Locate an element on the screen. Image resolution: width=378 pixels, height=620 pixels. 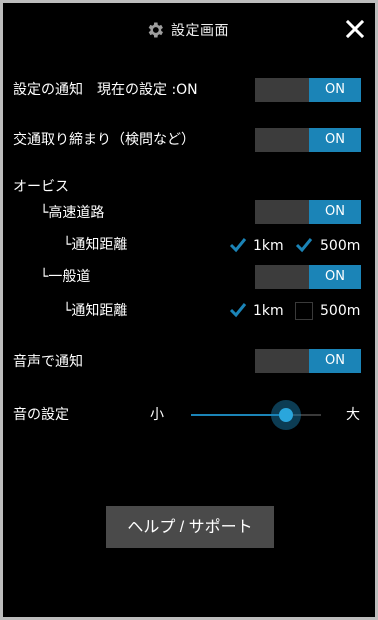
checkbox-general-1km is located at coordinates (238, 310).